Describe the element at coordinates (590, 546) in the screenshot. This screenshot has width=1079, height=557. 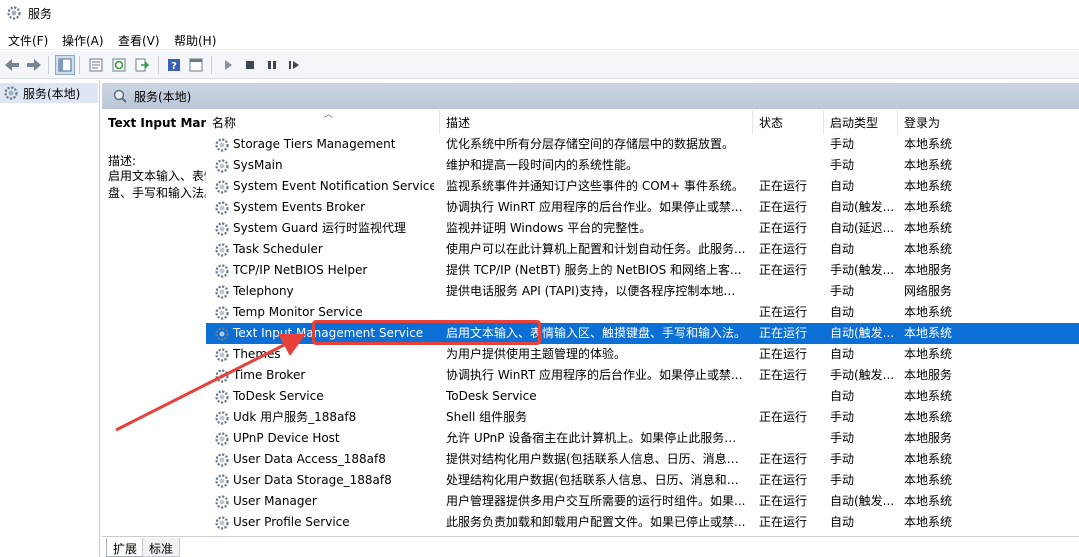
I see `view-tabs: 扩展 标准` at that location.